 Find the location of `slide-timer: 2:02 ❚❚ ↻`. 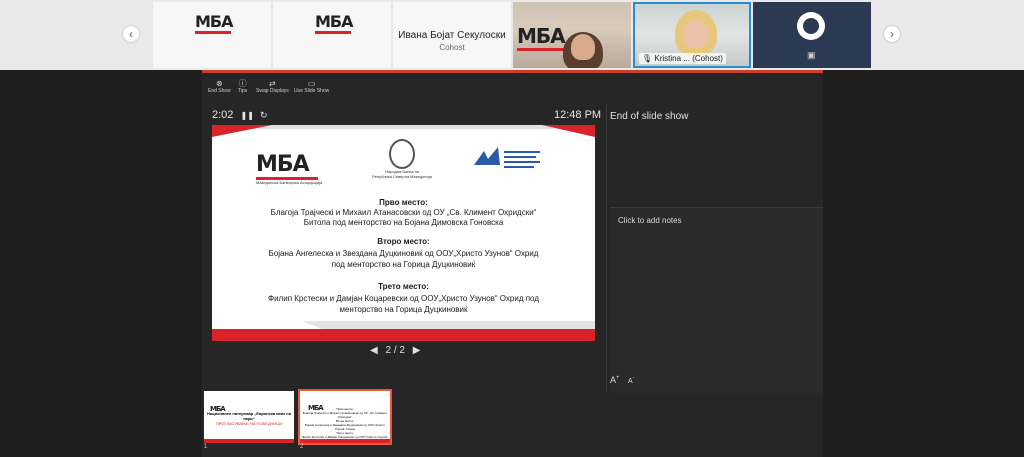

slide-timer: 2:02 ❚❚ ↻ is located at coordinates (240, 115).